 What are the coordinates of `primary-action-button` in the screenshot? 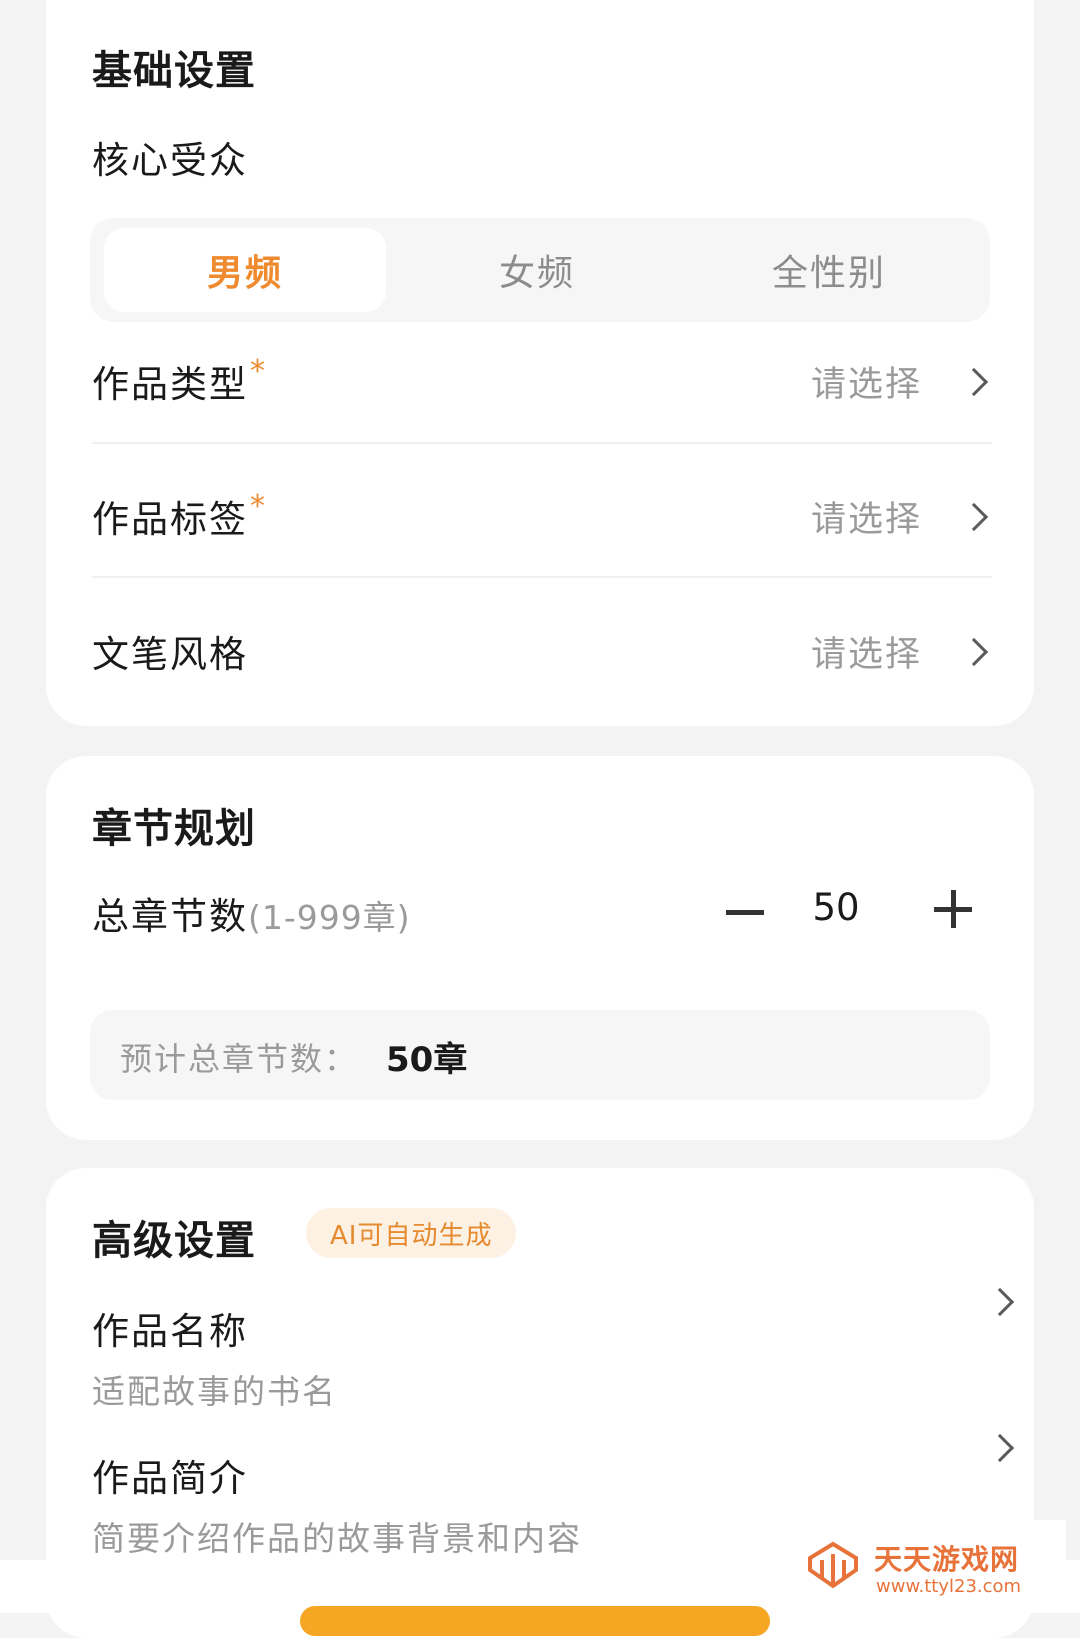 It's located at (535, 1621).